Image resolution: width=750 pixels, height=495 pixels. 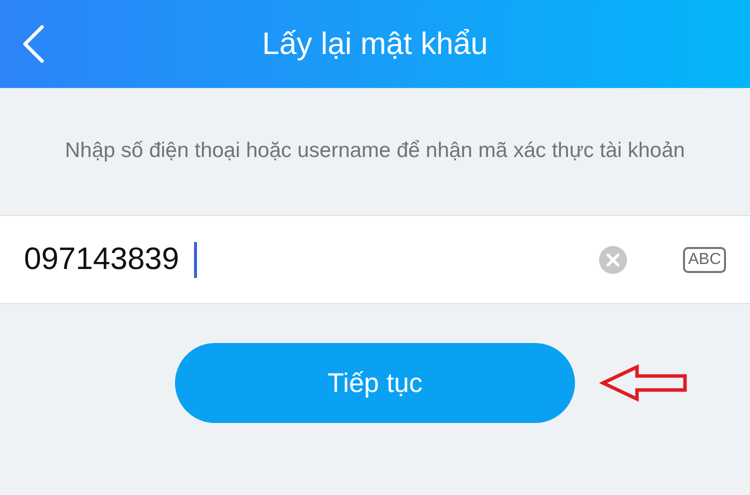 What do you see at coordinates (375, 151) in the screenshot?
I see `instruction-text: Nhập số điện thoại hoặc username để nhận mã xác thực tài khoản` at bounding box center [375, 151].